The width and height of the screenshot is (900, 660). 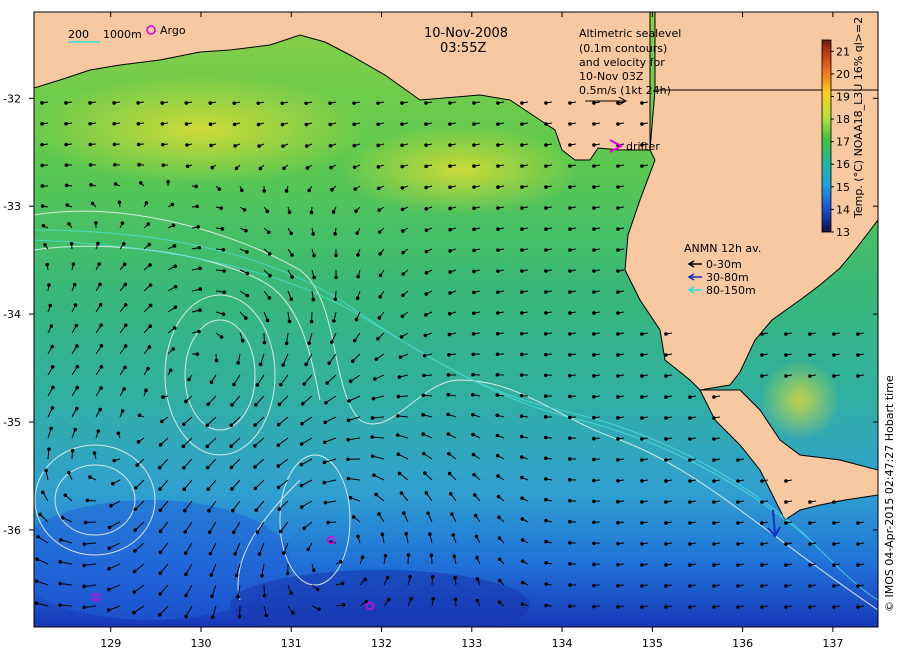 What do you see at coordinates (843, 96) in the screenshot?
I see `colorbar-tick-label: 19` at bounding box center [843, 96].